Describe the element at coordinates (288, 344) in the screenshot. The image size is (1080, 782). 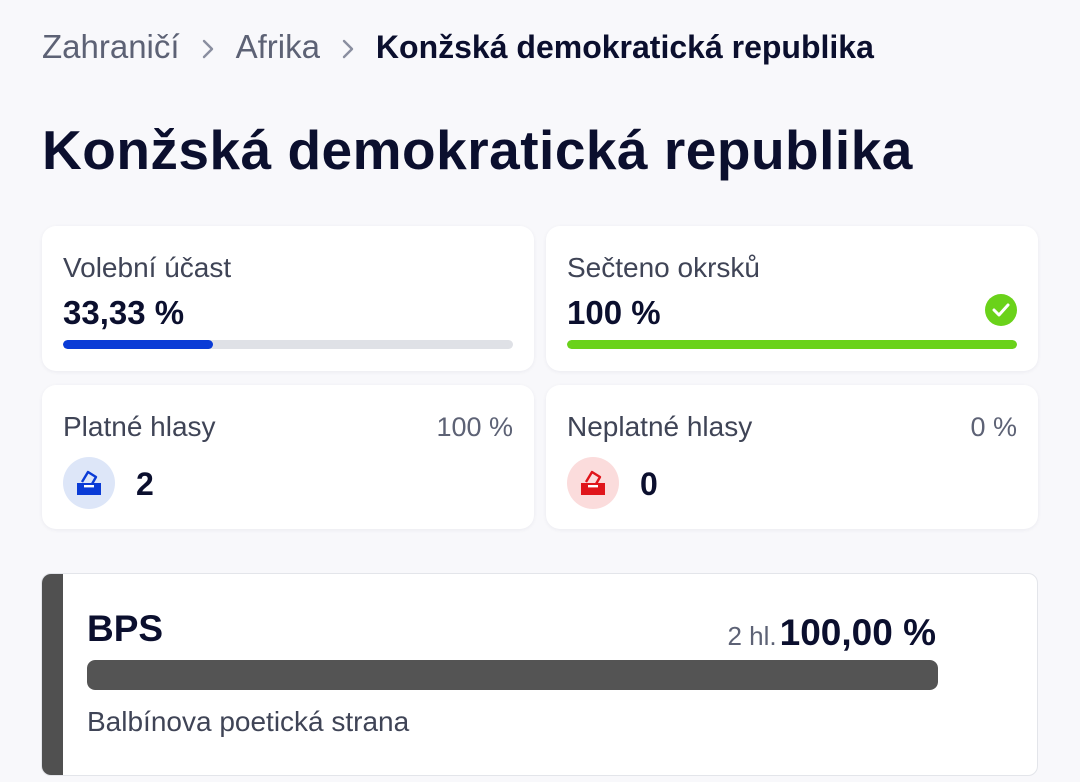
I see `turnout-progress-track` at that location.